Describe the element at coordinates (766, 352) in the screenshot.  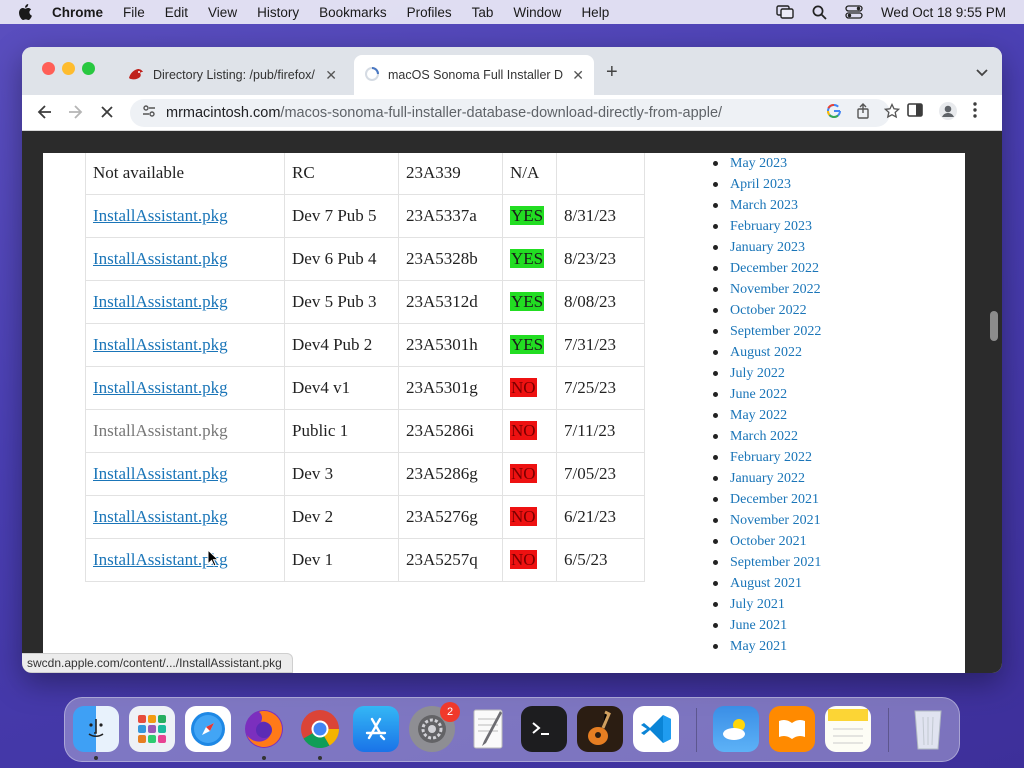
I see `archive-link: August 2022` at that location.